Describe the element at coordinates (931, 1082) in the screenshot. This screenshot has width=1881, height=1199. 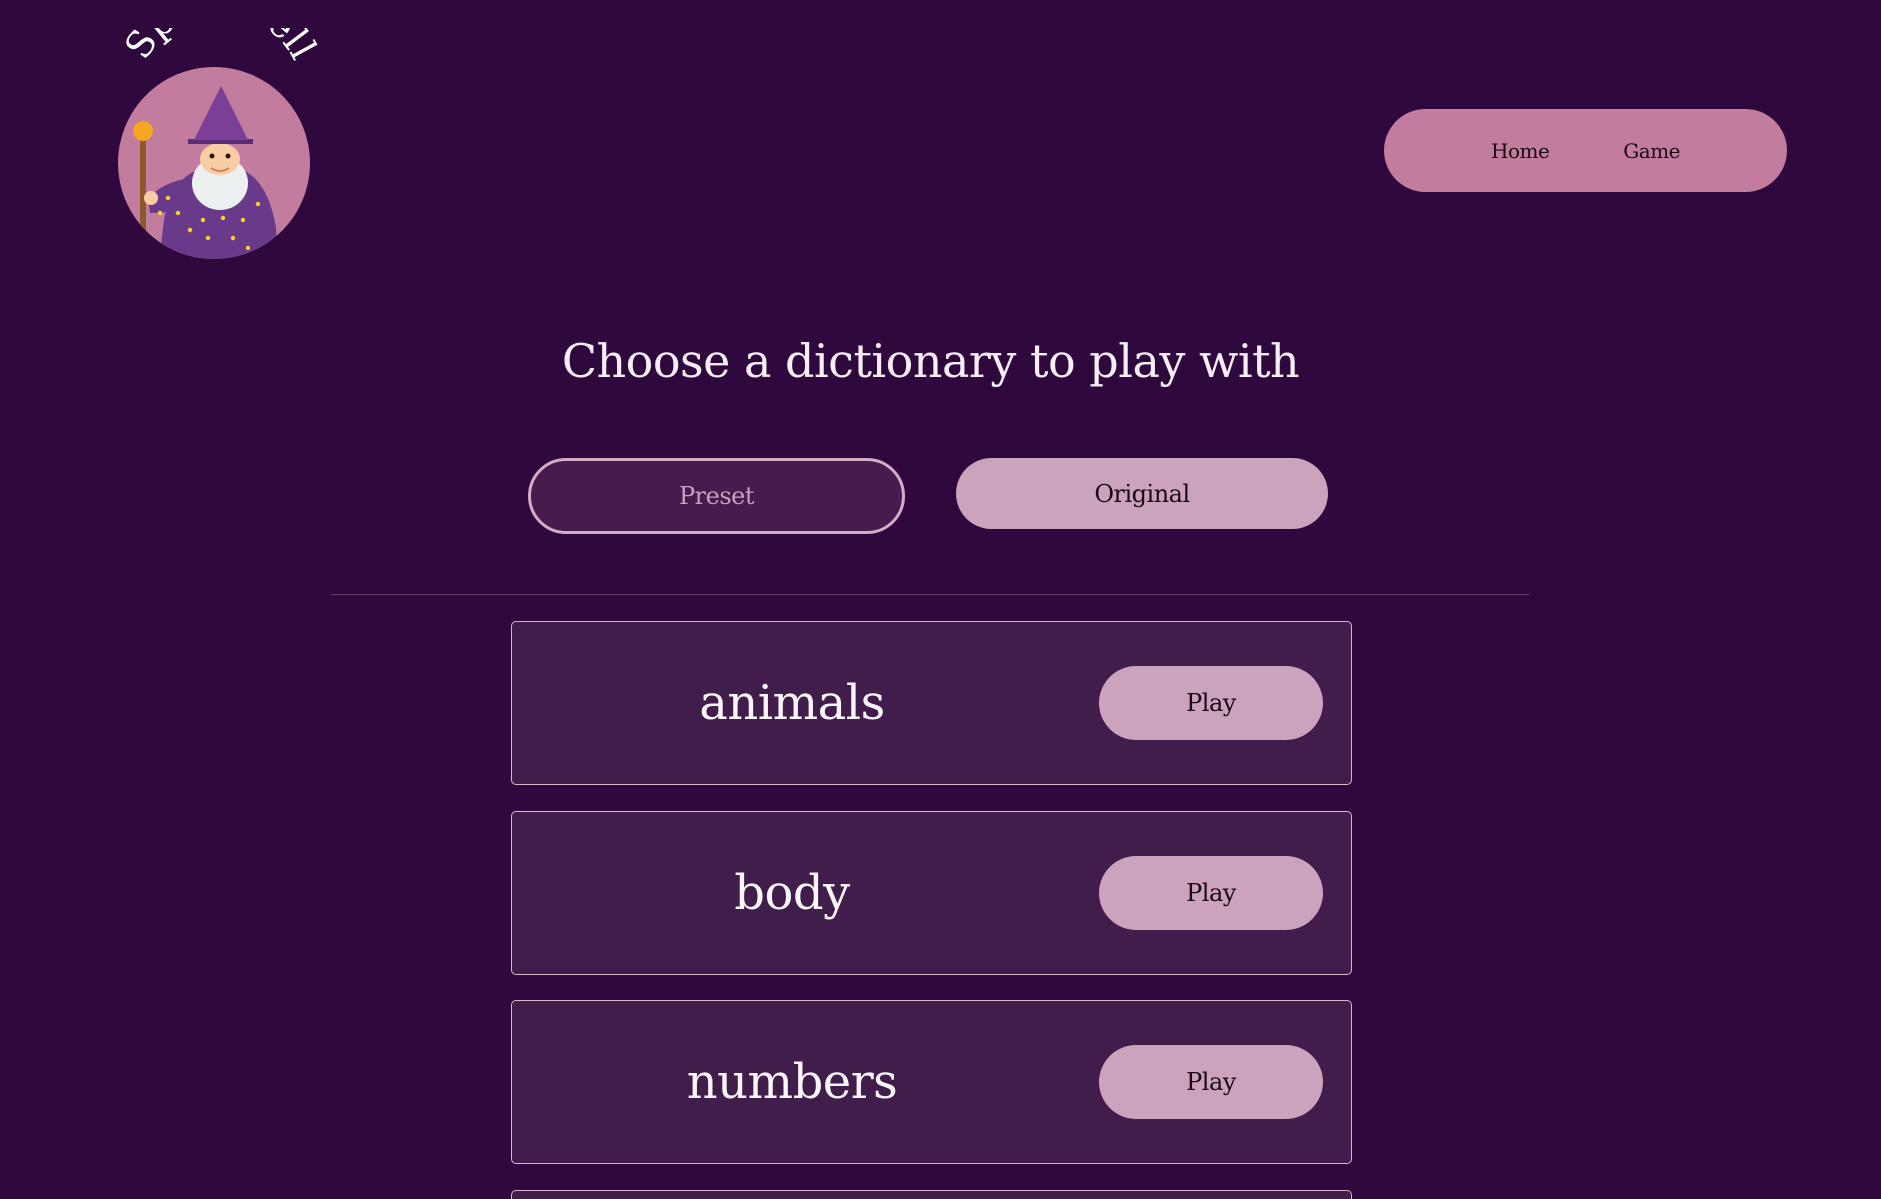
I see `dictionary-card-numbers: numbers Play` at that location.